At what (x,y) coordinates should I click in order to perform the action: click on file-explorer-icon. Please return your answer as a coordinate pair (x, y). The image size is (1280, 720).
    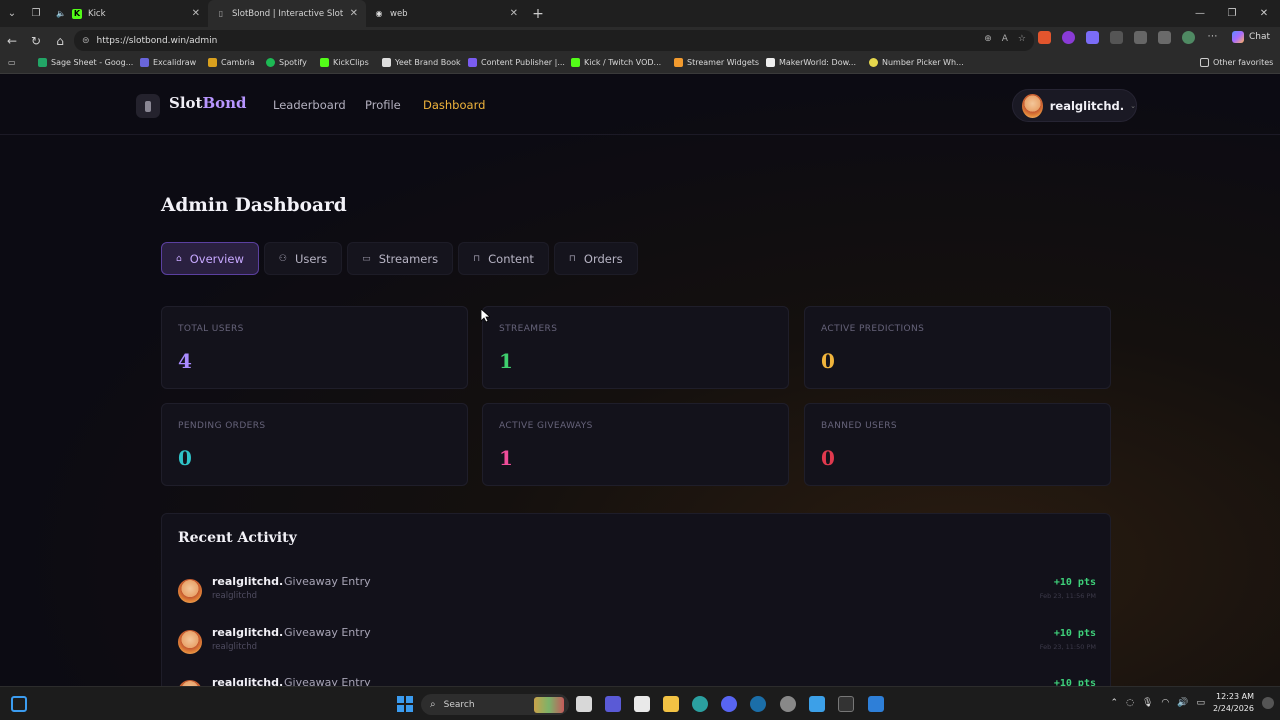
    Looking at the image, I should click on (671, 704).